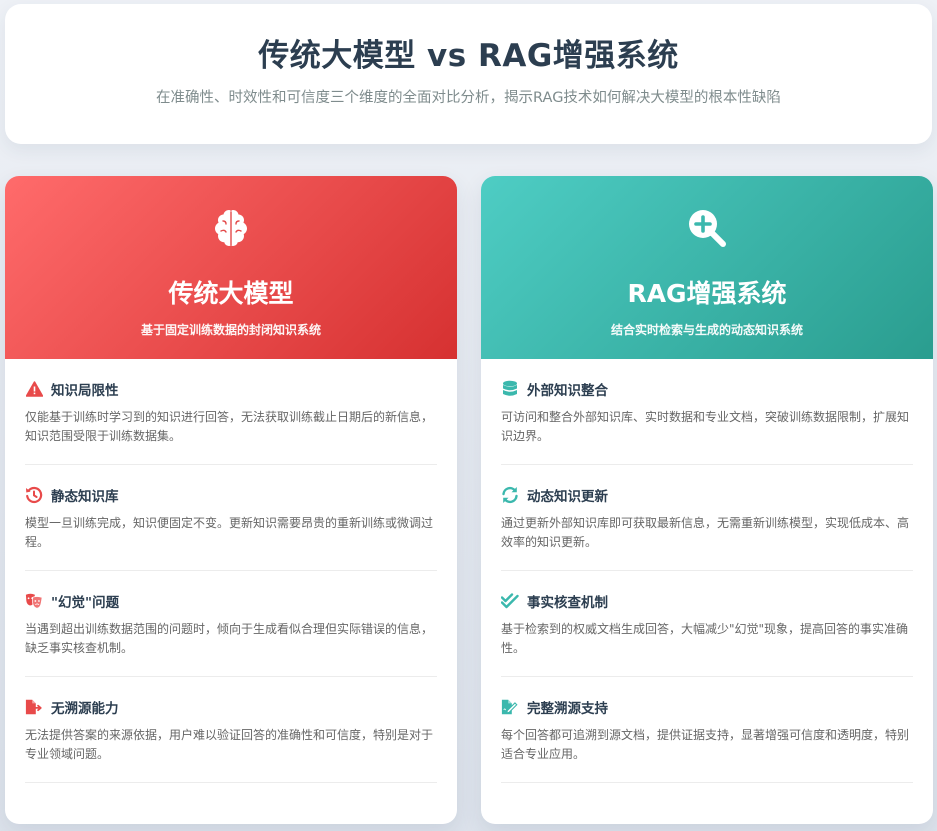 The image size is (937, 831). I want to click on rag-card-title: RAG增强系统, so click(707, 293).